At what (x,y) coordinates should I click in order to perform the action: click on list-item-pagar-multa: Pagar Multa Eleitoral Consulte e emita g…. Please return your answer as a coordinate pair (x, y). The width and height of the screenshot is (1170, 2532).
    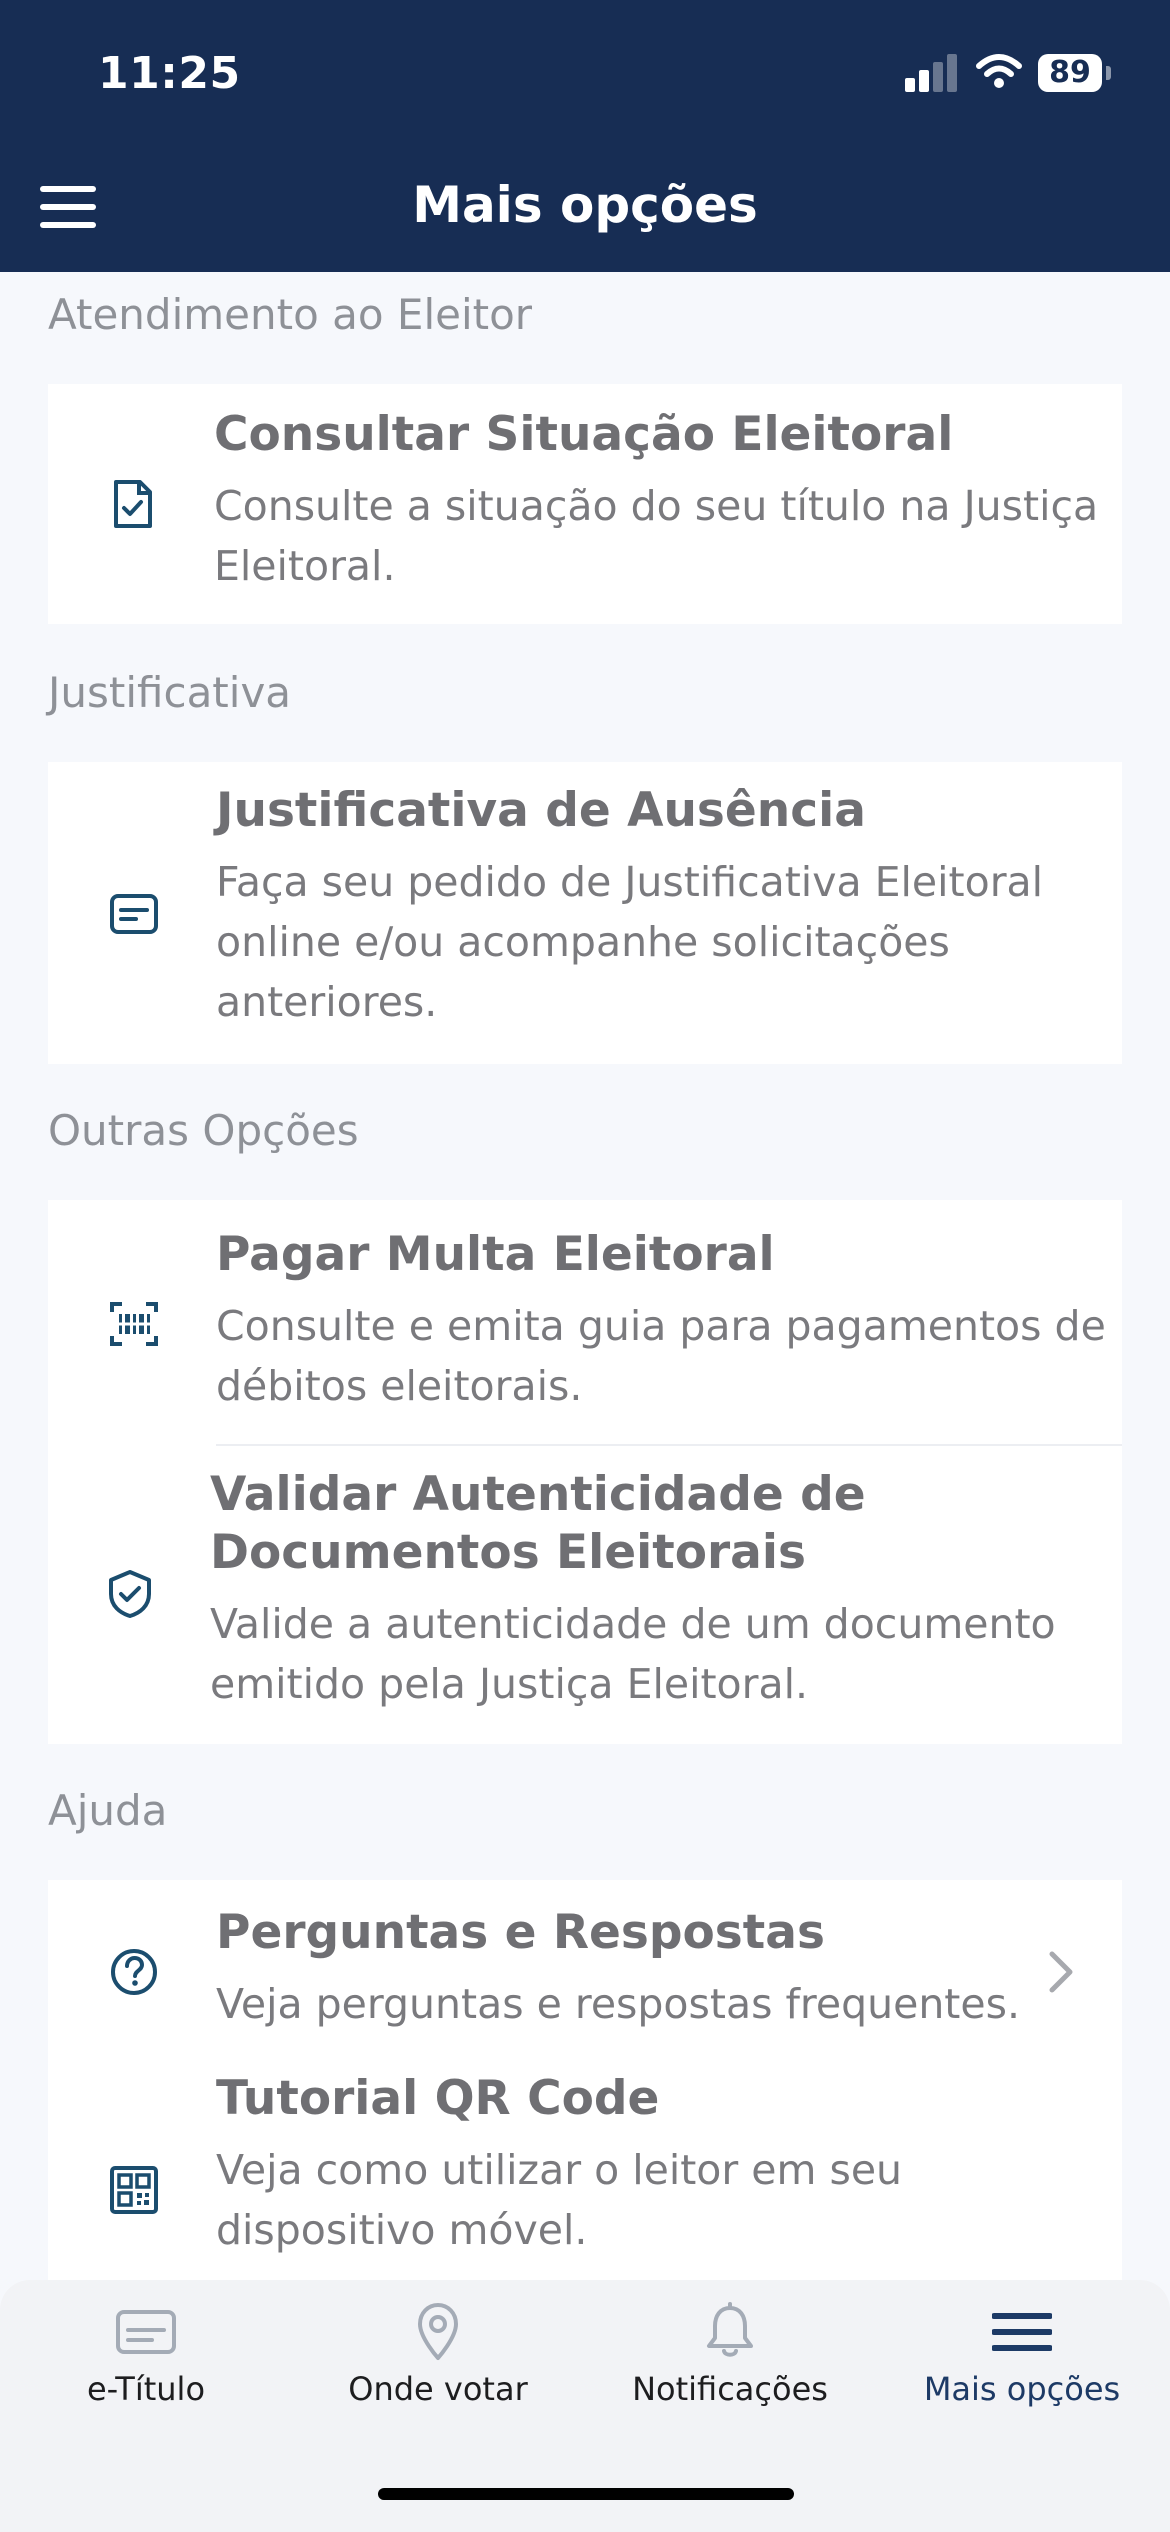
    Looking at the image, I should click on (585, 1322).